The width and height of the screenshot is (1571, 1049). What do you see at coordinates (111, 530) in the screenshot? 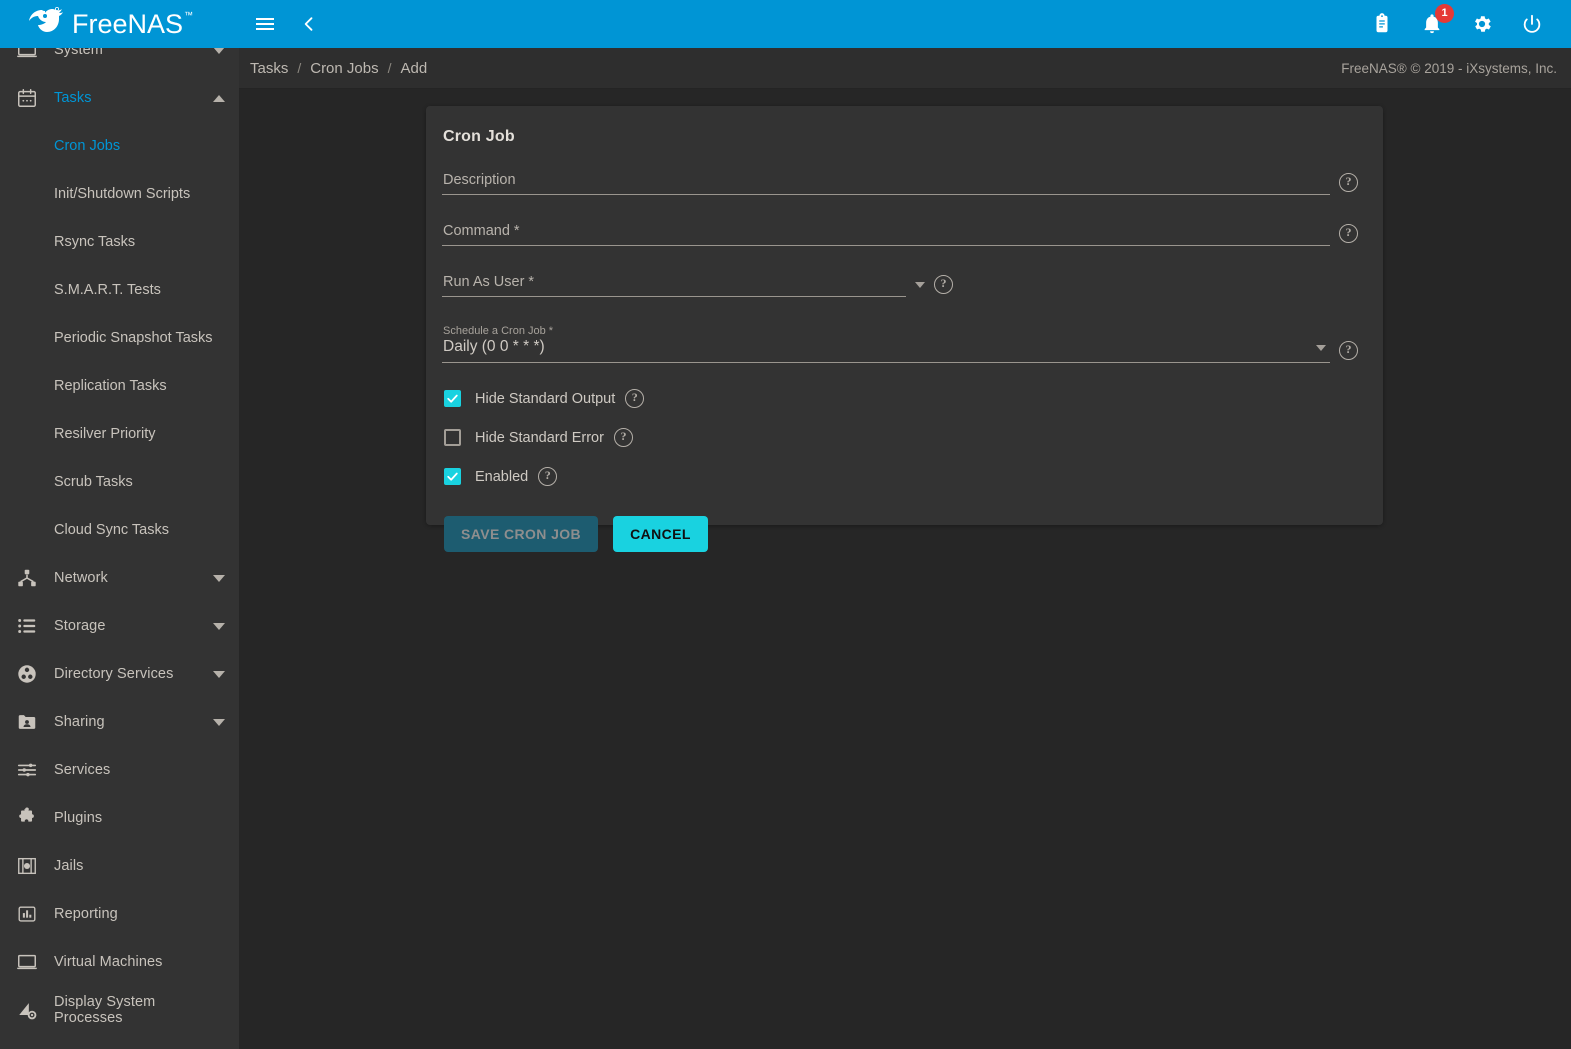
I see `sidebar-subitem-label: Cloud Sync Tasks` at bounding box center [111, 530].